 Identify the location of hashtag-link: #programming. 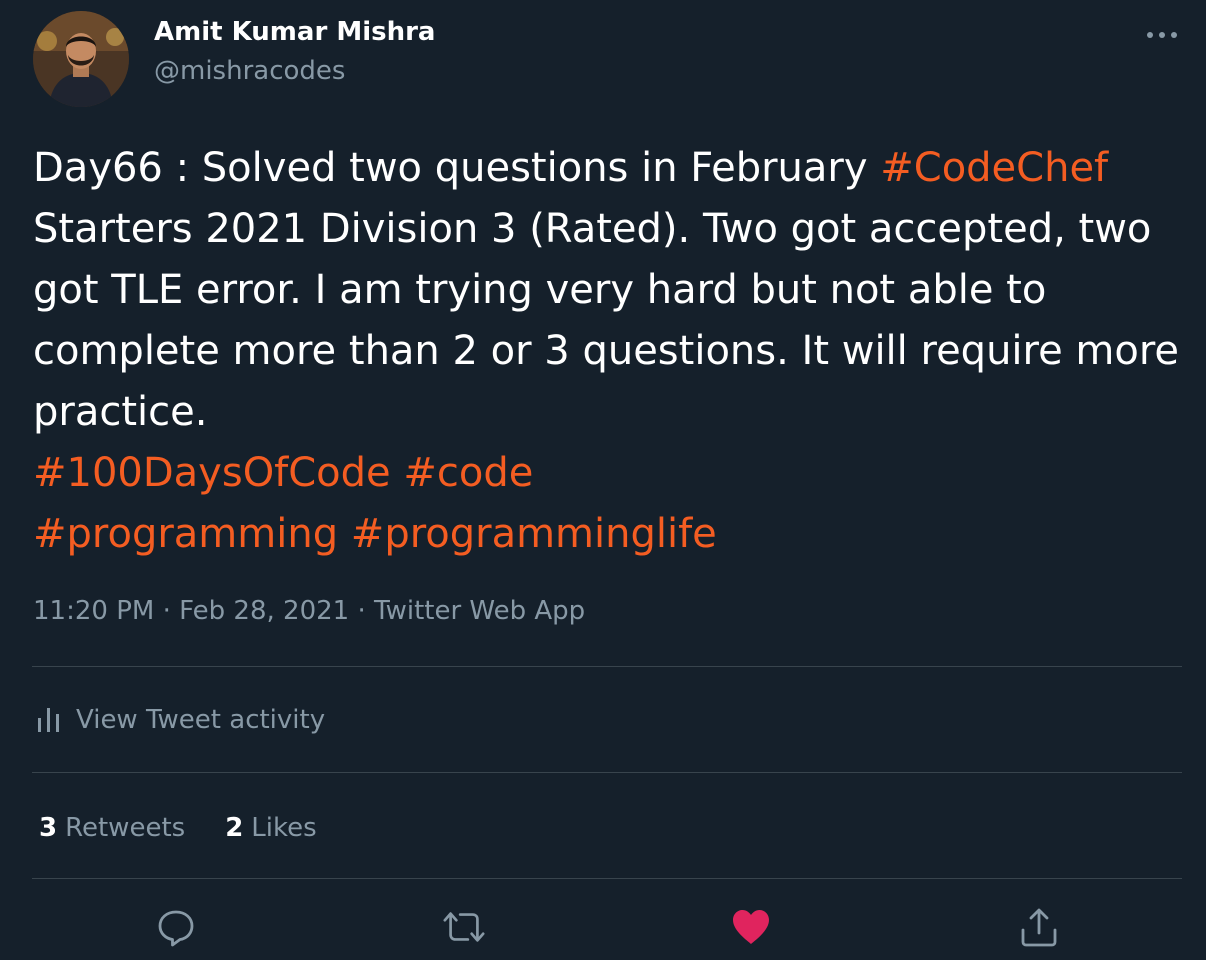
(185, 534).